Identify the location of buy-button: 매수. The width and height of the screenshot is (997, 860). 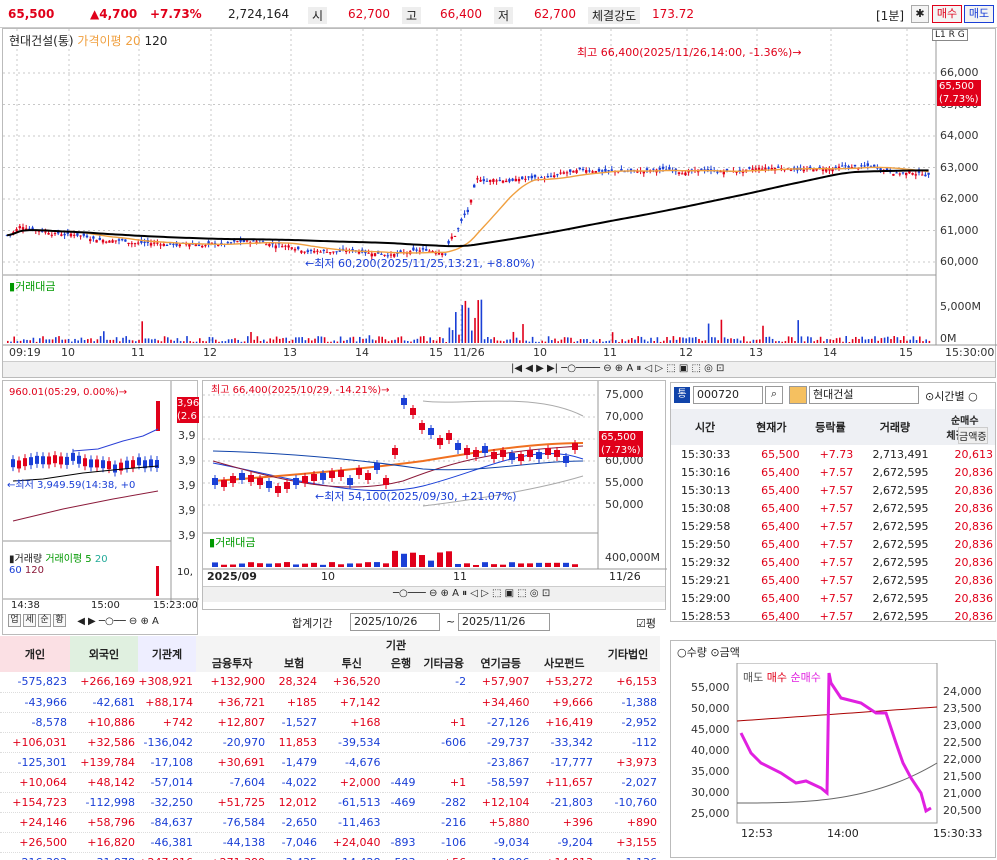
(947, 14).